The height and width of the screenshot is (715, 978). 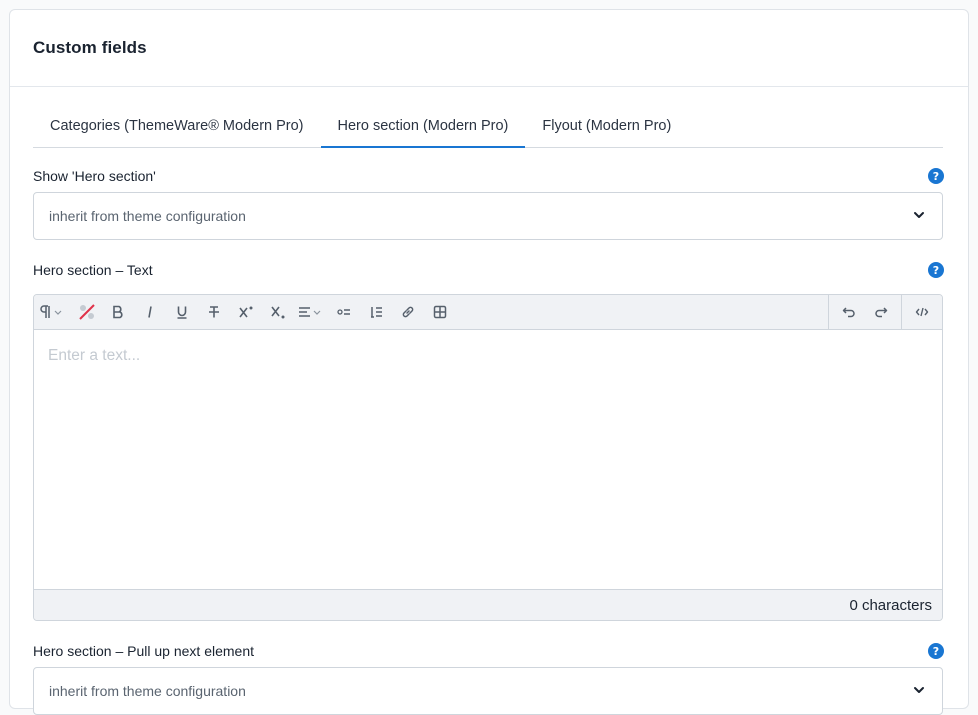 I want to click on code-view-icon, so click(x=922, y=312).